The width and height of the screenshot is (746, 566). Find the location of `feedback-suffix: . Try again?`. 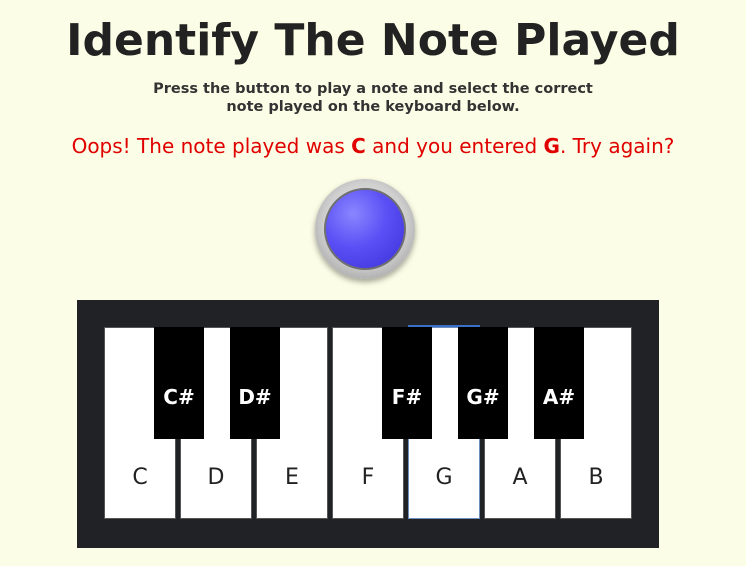

feedback-suffix: . Try again? is located at coordinates (617, 146).